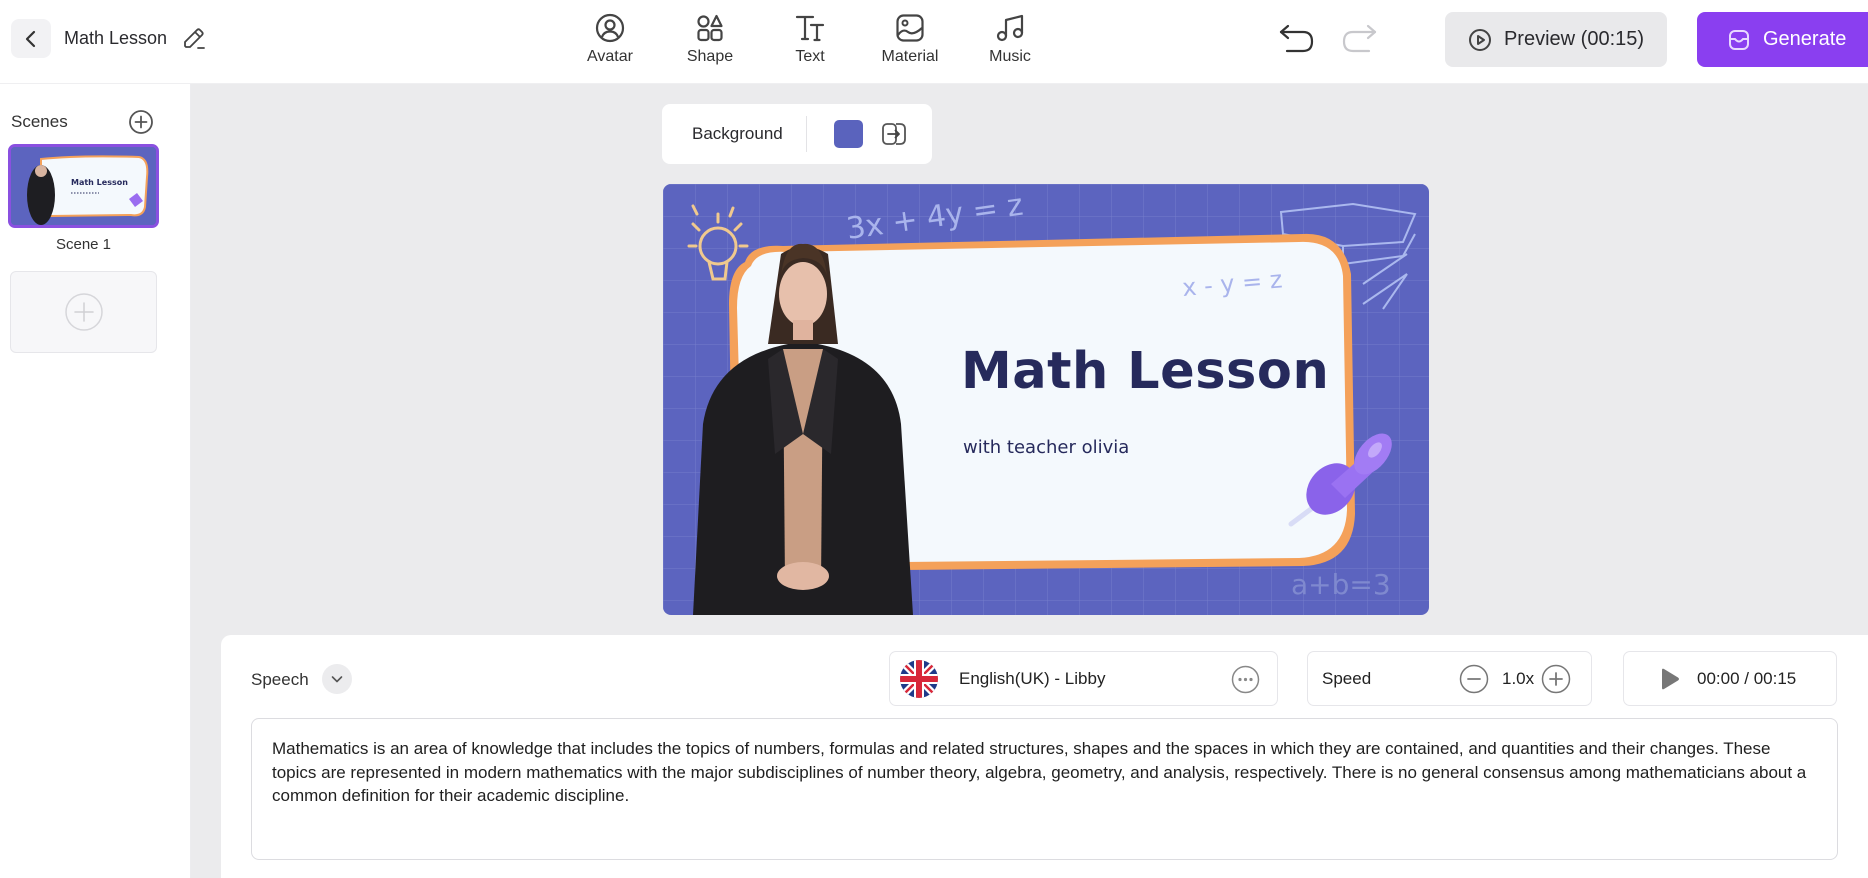 The width and height of the screenshot is (1868, 878). What do you see at coordinates (1145, 371) in the screenshot?
I see `slide-title: Math Lesson` at bounding box center [1145, 371].